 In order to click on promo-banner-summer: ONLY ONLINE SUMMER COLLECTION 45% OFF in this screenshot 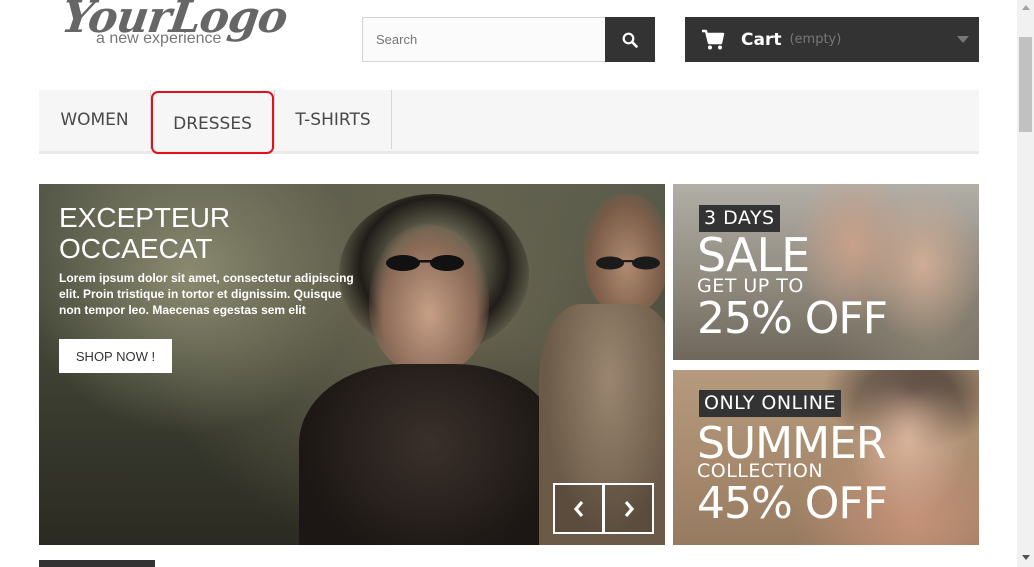, I will do `click(826, 457)`.